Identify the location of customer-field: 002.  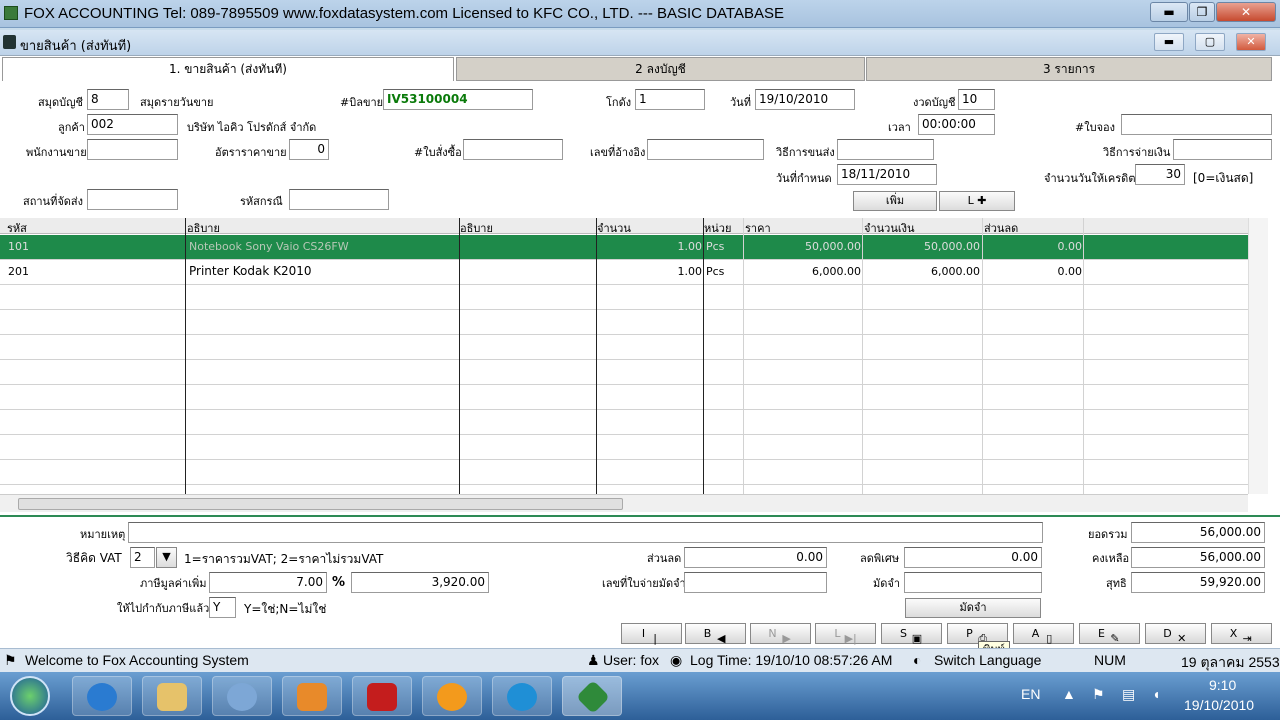
(132, 124).